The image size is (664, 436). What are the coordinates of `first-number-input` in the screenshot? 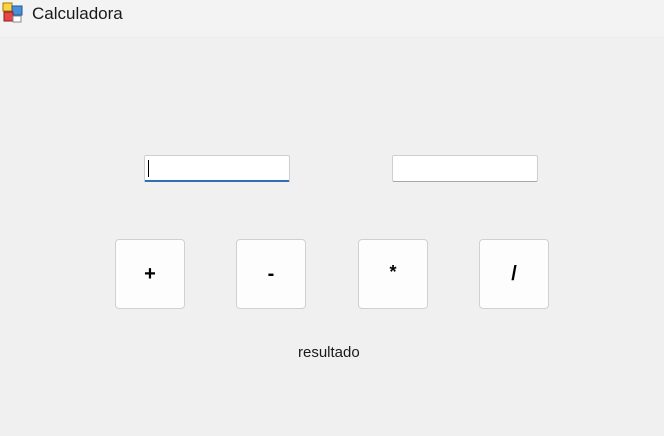 It's located at (217, 168).